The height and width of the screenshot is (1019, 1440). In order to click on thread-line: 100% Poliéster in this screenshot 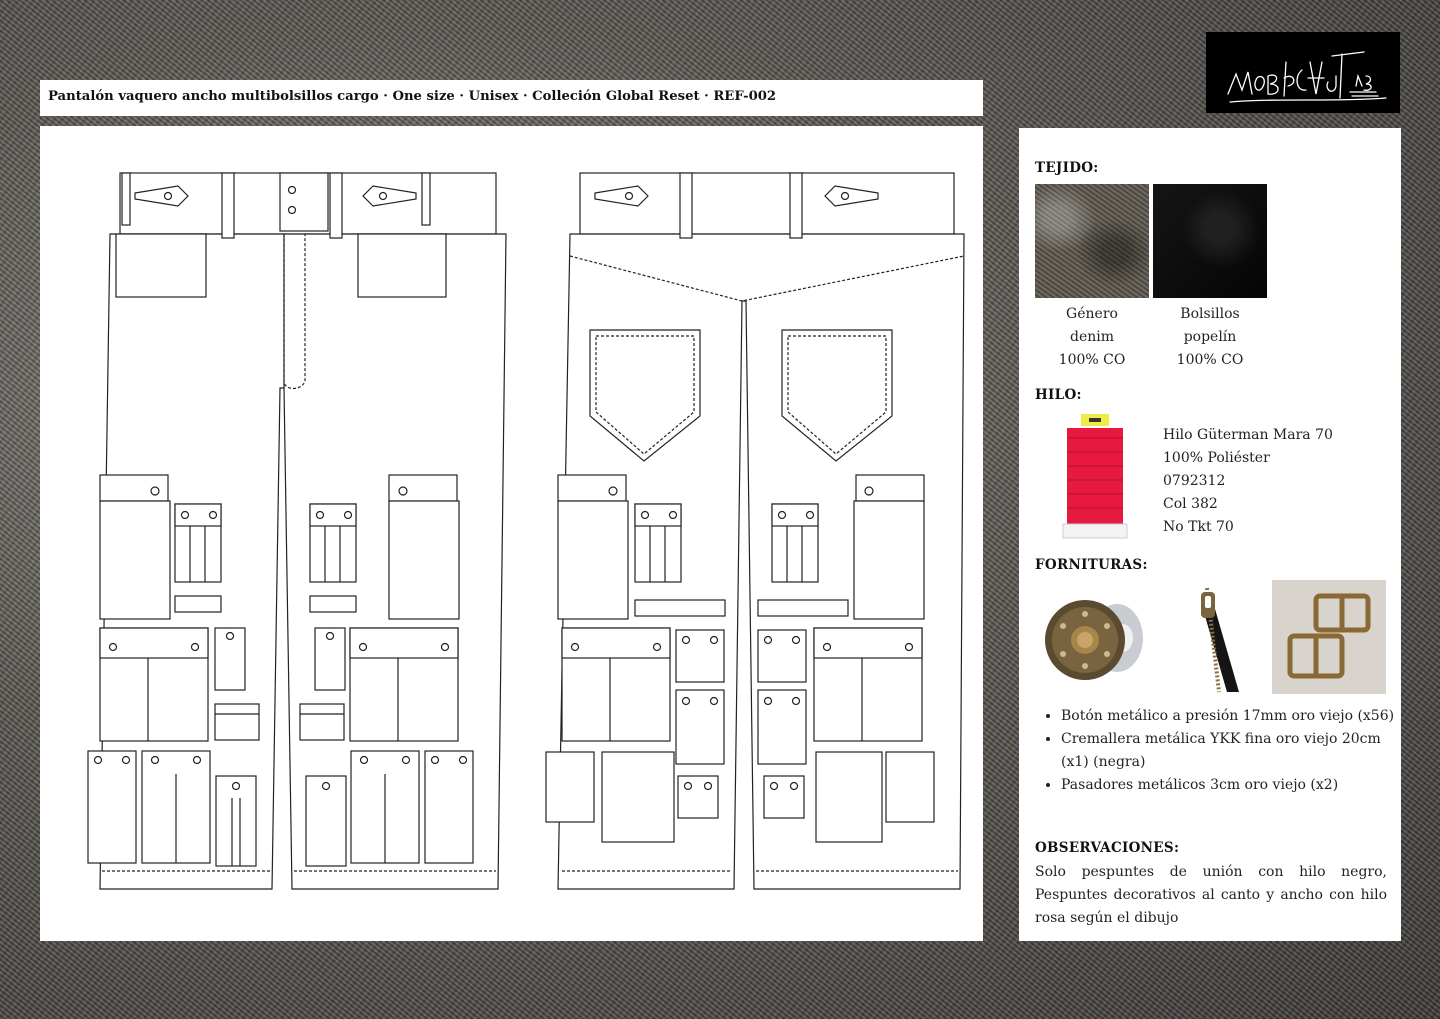, I will do `click(1216, 458)`.